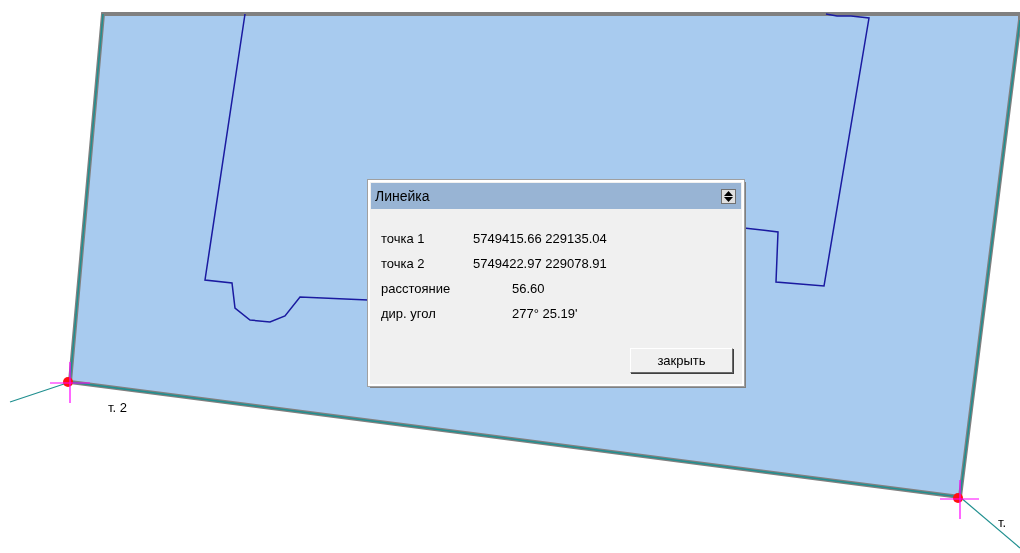 This screenshot has width=1020, height=553. I want to click on point-label: т. 2, so click(117, 407).